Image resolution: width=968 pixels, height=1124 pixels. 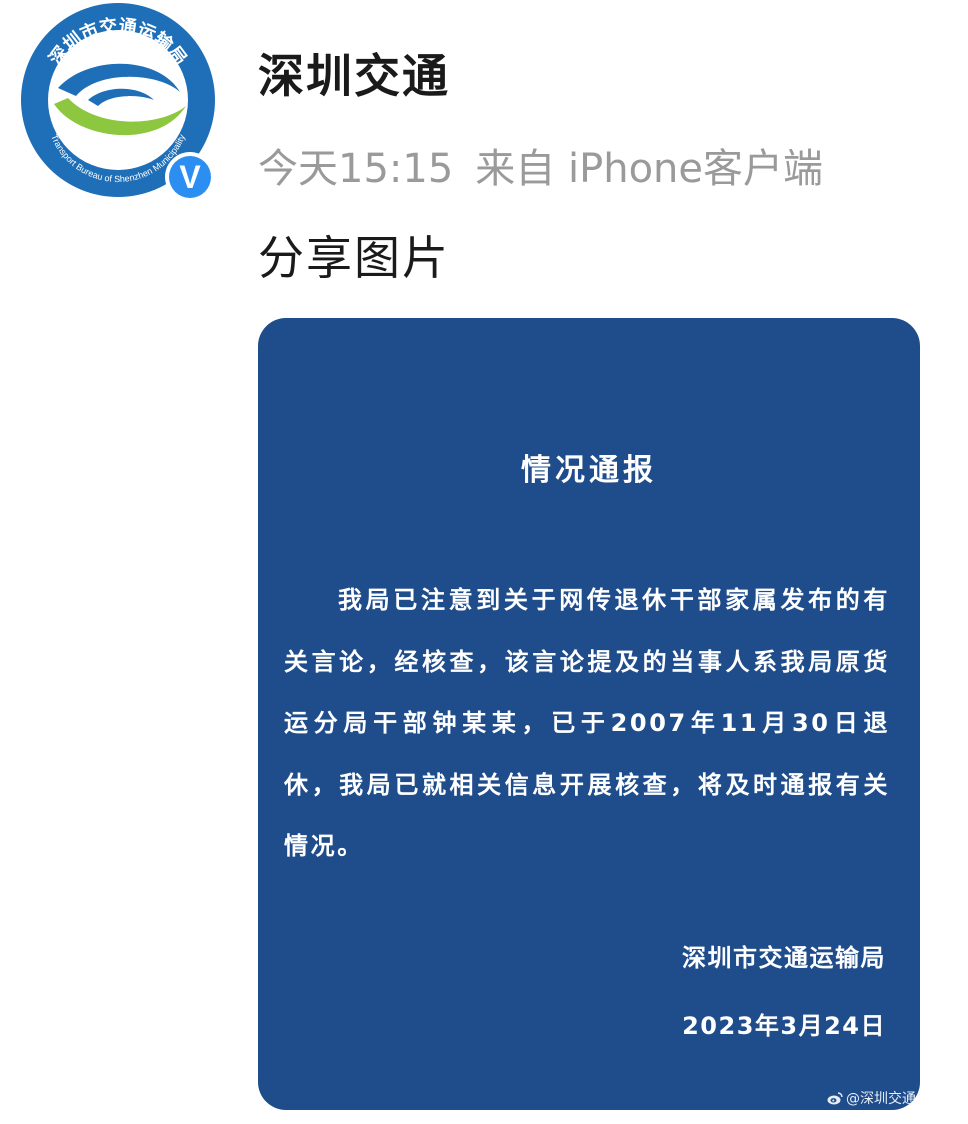 What do you see at coordinates (881, 1099) in the screenshot?
I see `watermark-text: @深圳交通` at bounding box center [881, 1099].